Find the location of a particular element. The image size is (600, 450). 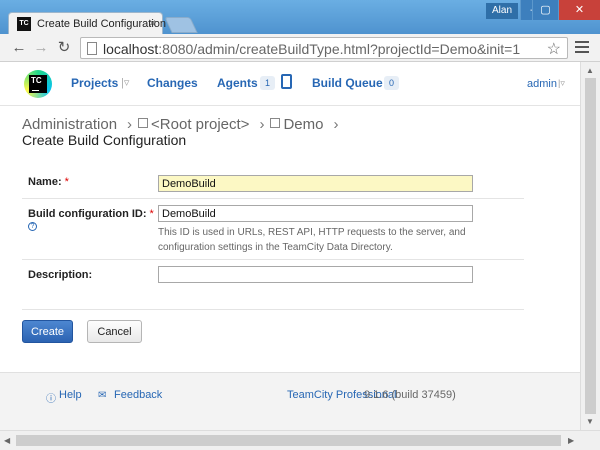

cancel-button: Cancel is located at coordinates (114, 331).